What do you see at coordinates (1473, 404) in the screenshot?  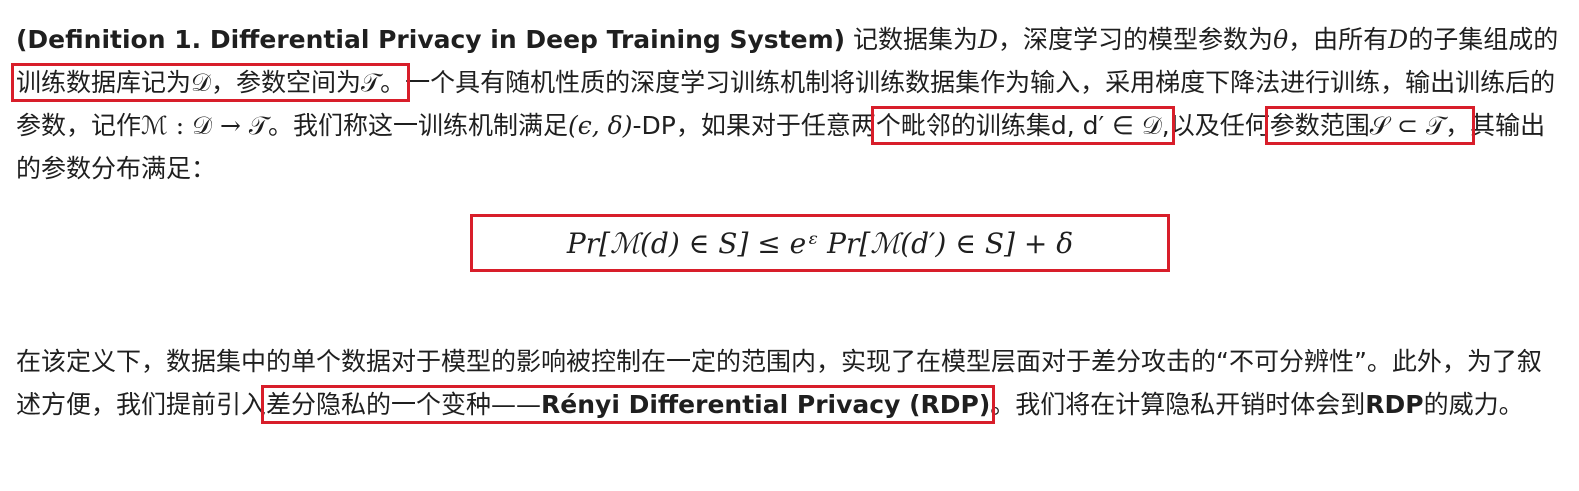 I see `text-segment: 的威力。` at bounding box center [1473, 404].